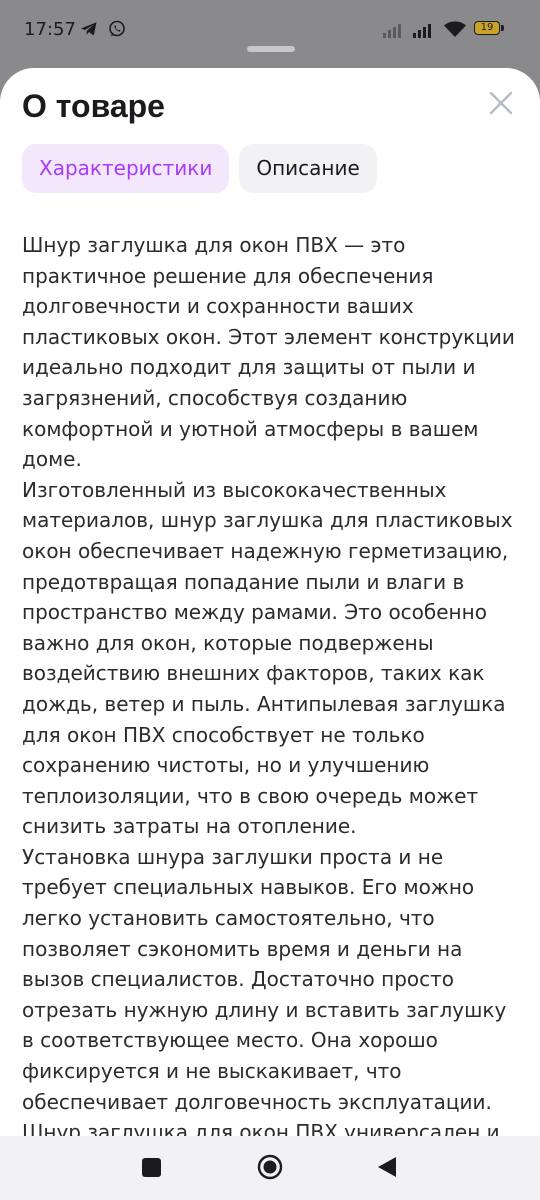 The image size is (540, 1200). What do you see at coordinates (501, 103) in the screenshot?
I see `close-icon` at bounding box center [501, 103].